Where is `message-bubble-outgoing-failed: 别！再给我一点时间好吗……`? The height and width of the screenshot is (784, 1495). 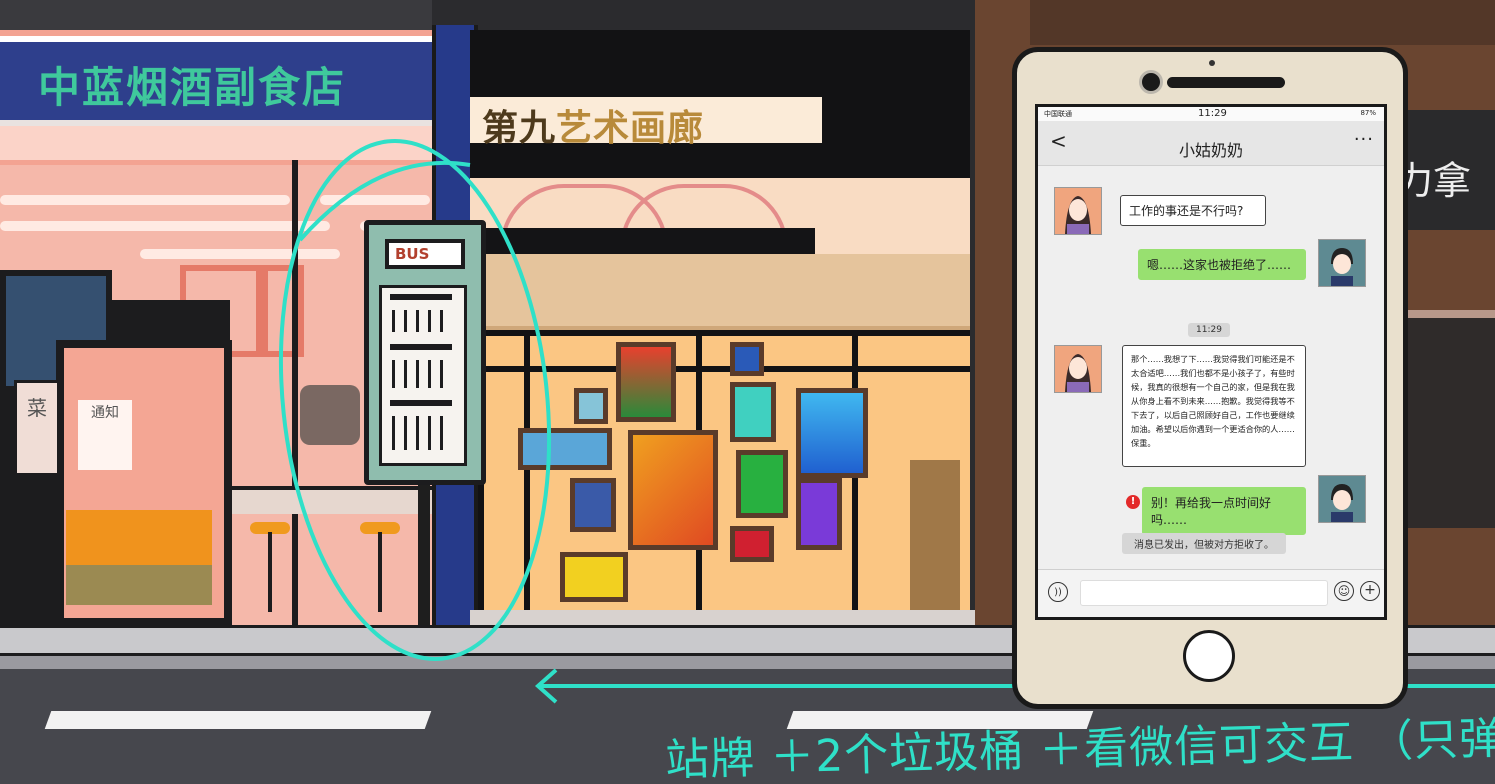 message-bubble-outgoing-failed: 别！再给我一点时间好吗…… is located at coordinates (1224, 511).